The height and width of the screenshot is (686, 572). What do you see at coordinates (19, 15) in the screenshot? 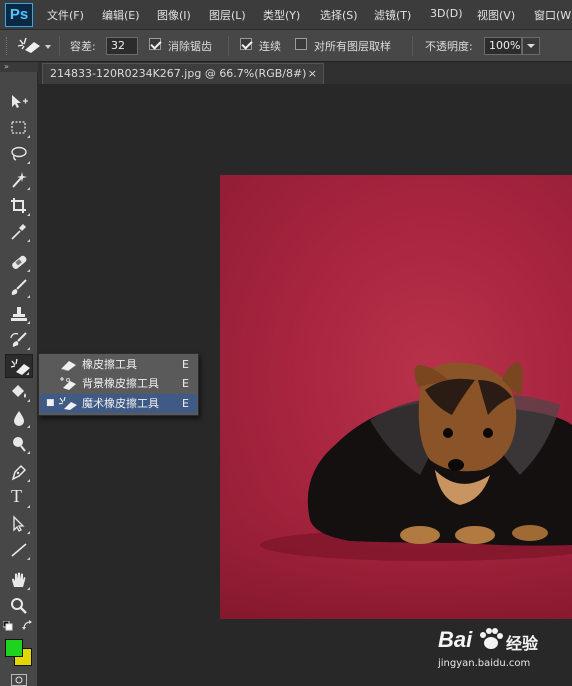
I see `photoshop-logo: Ps` at bounding box center [19, 15].